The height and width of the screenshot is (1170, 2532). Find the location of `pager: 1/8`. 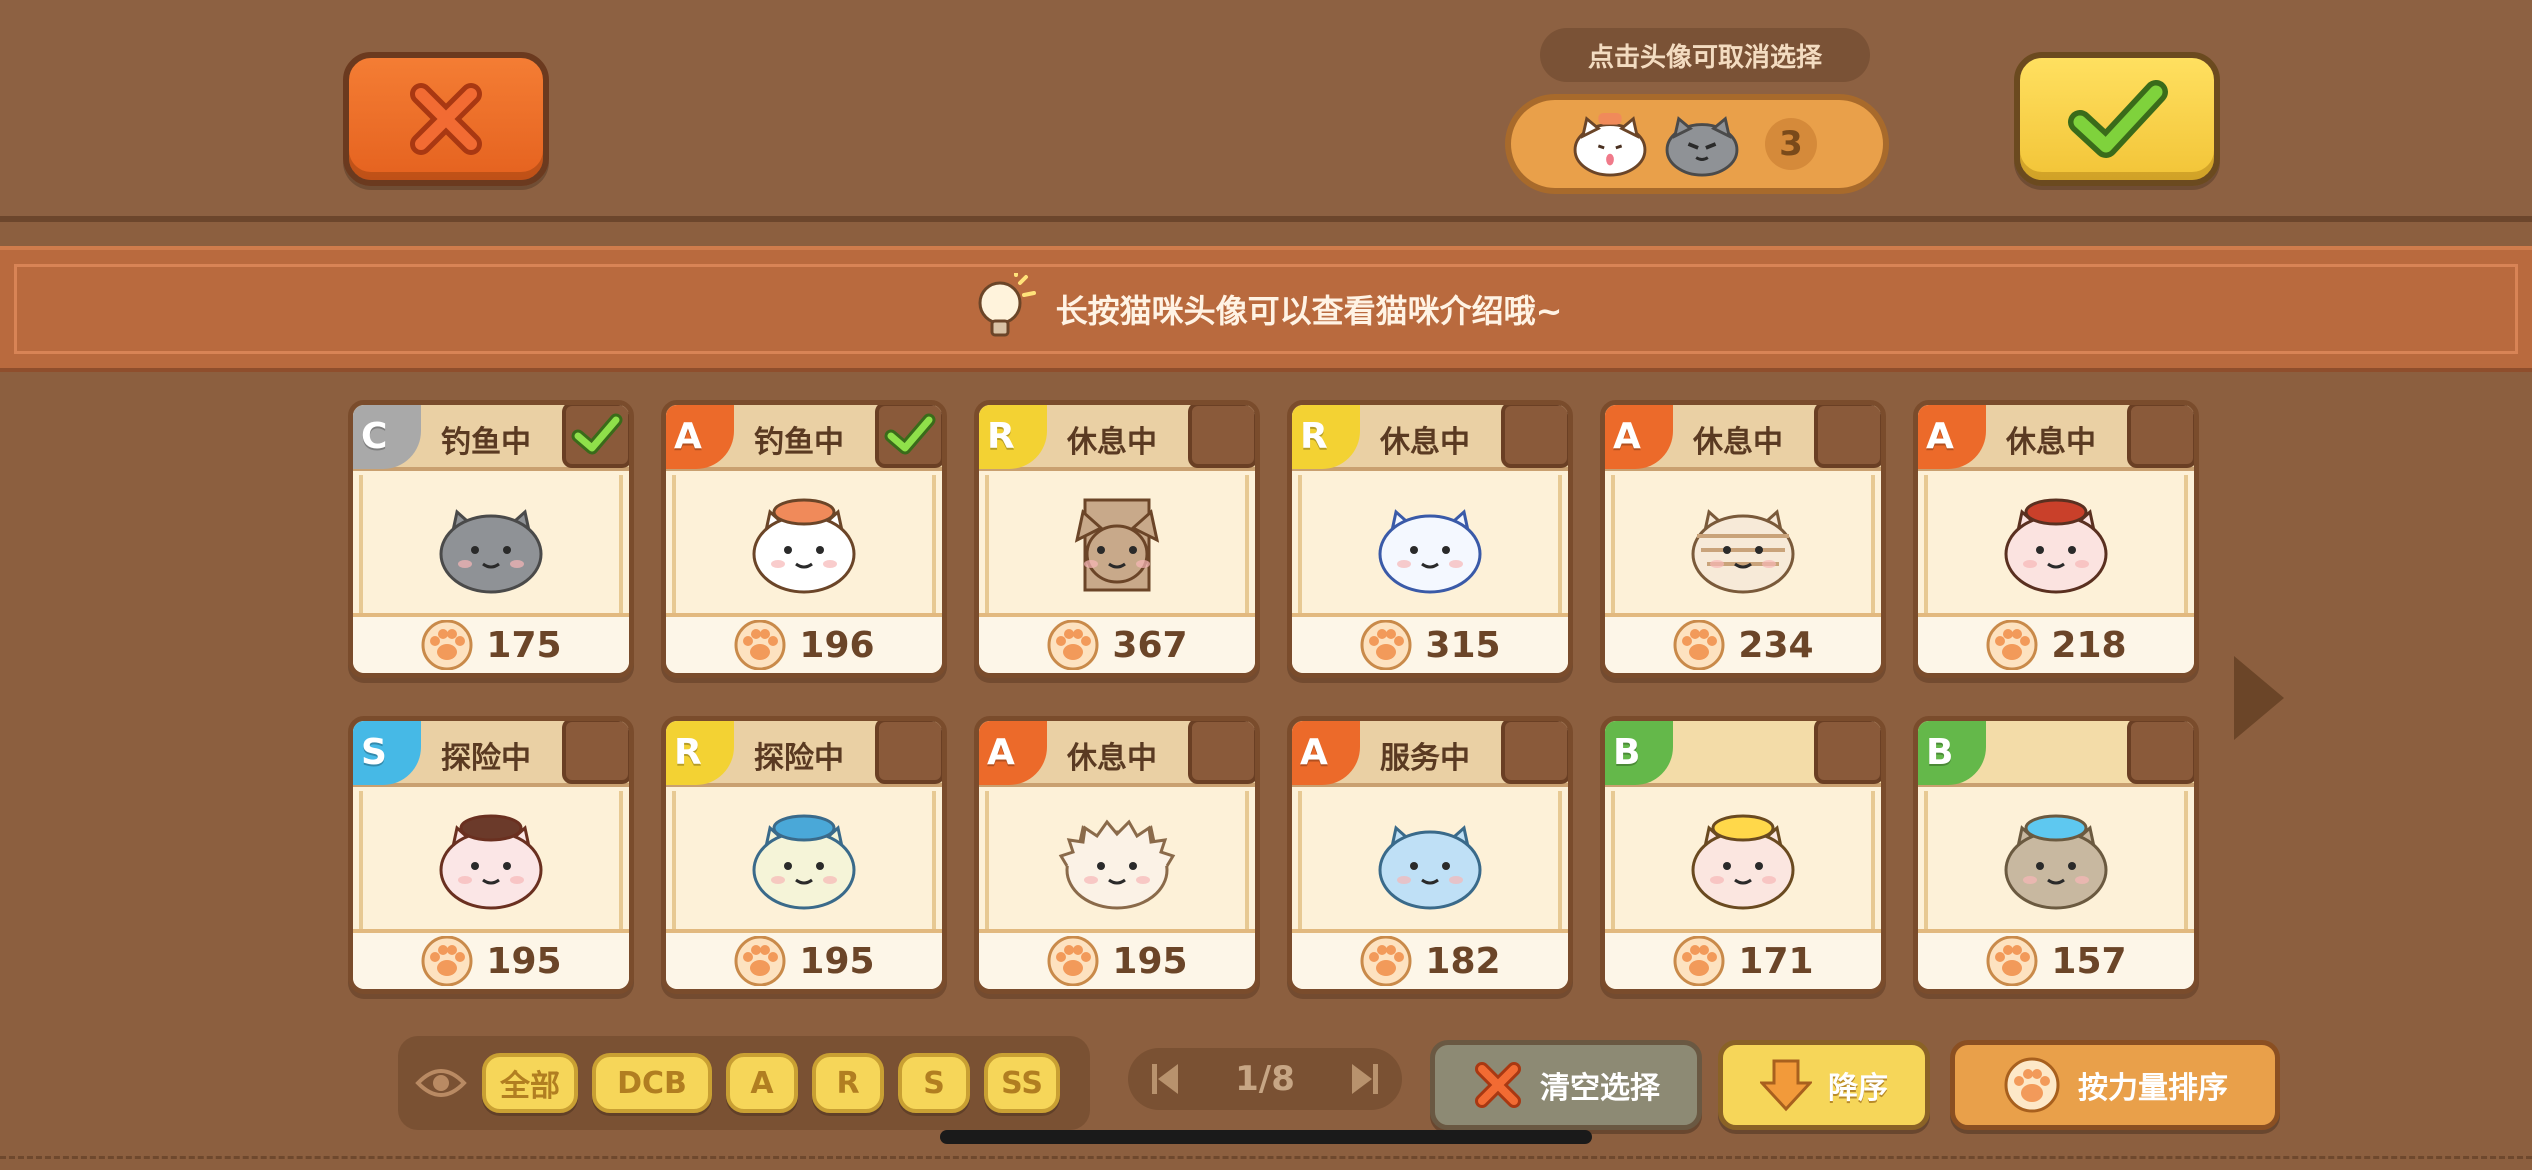

pager: 1/8 is located at coordinates (1265, 1079).